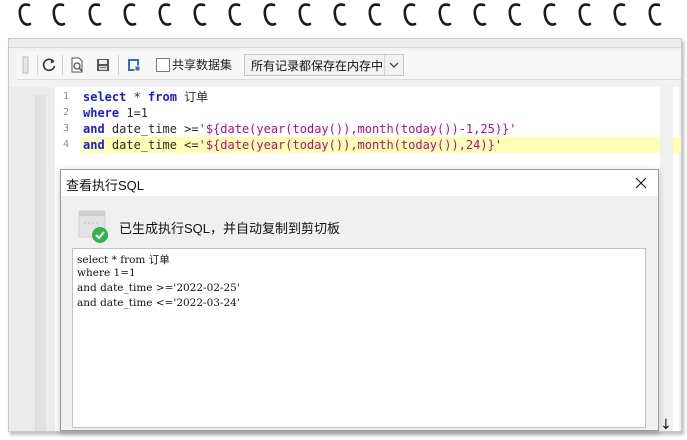 The width and height of the screenshot is (687, 440). I want to click on save-icon, so click(103, 65).